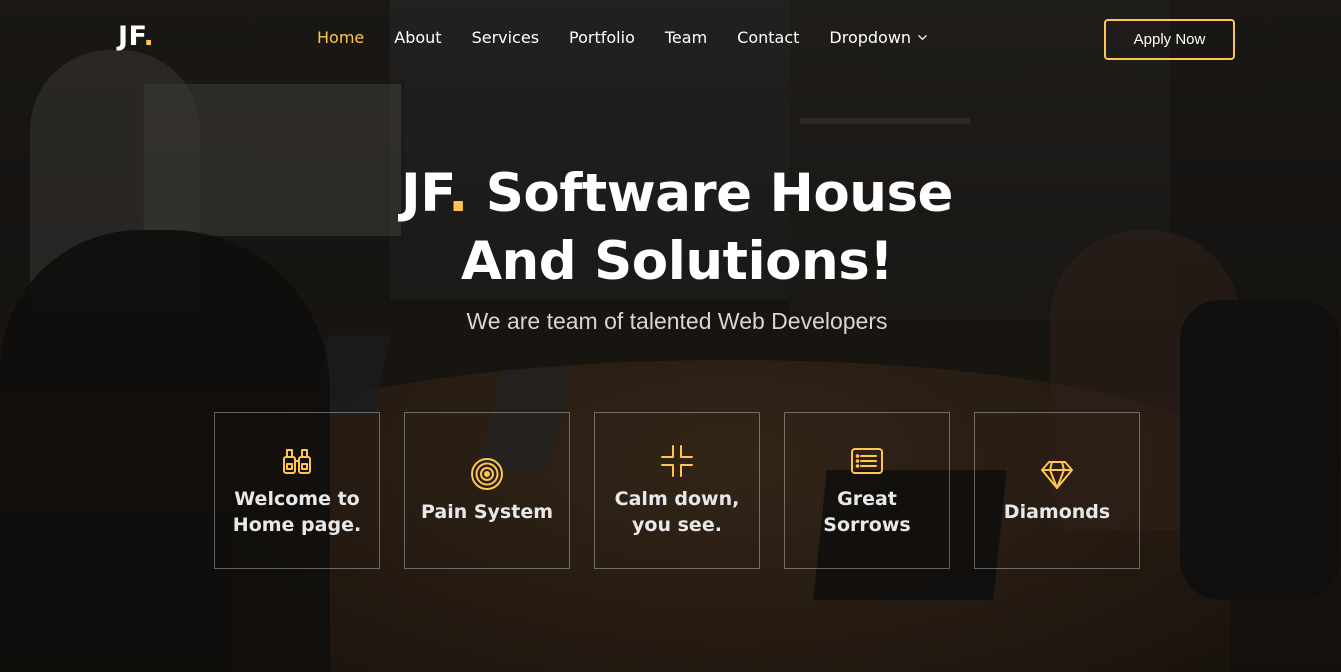 This screenshot has width=1341, height=672. What do you see at coordinates (425, 193) in the screenshot?
I see `hero-title-brand: JF` at bounding box center [425, 193].